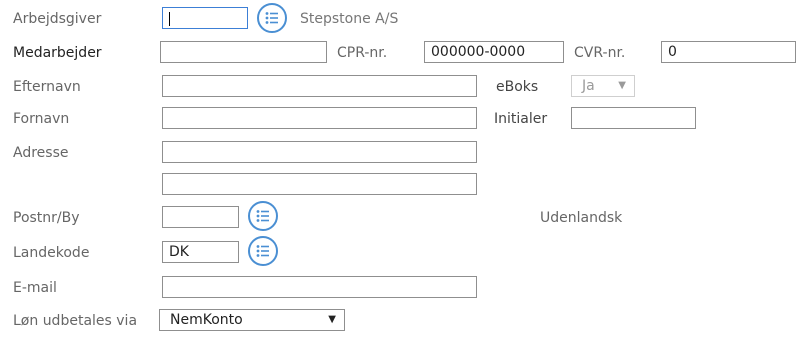 The width and height of the screenshot is (809, 348). I want to click on cvr-value: 0, so click(672, 52).